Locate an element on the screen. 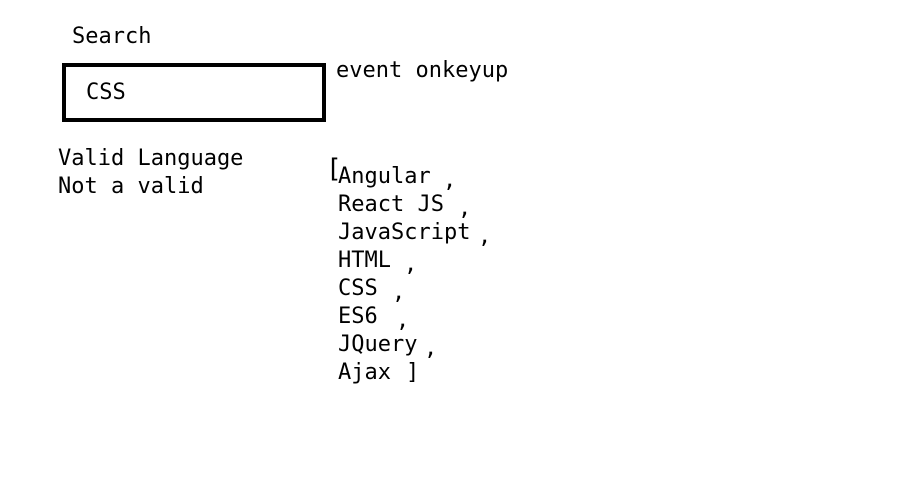  array-item-css: CSS is located at coordinates (358, 288).